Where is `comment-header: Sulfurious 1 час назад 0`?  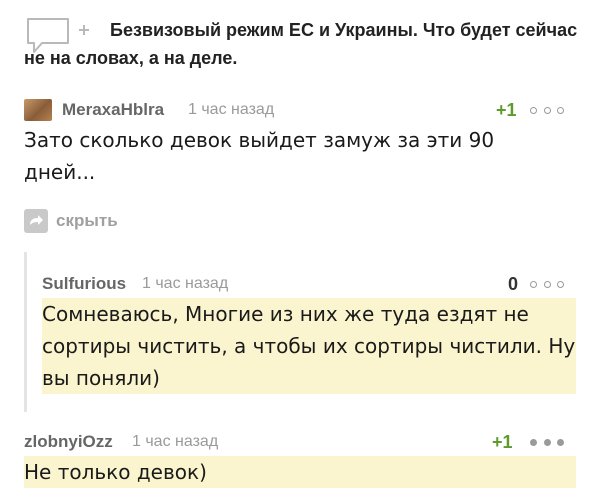
comment-header: Sulfurious 1 час назад 0 is located at coordinates (309, 285).